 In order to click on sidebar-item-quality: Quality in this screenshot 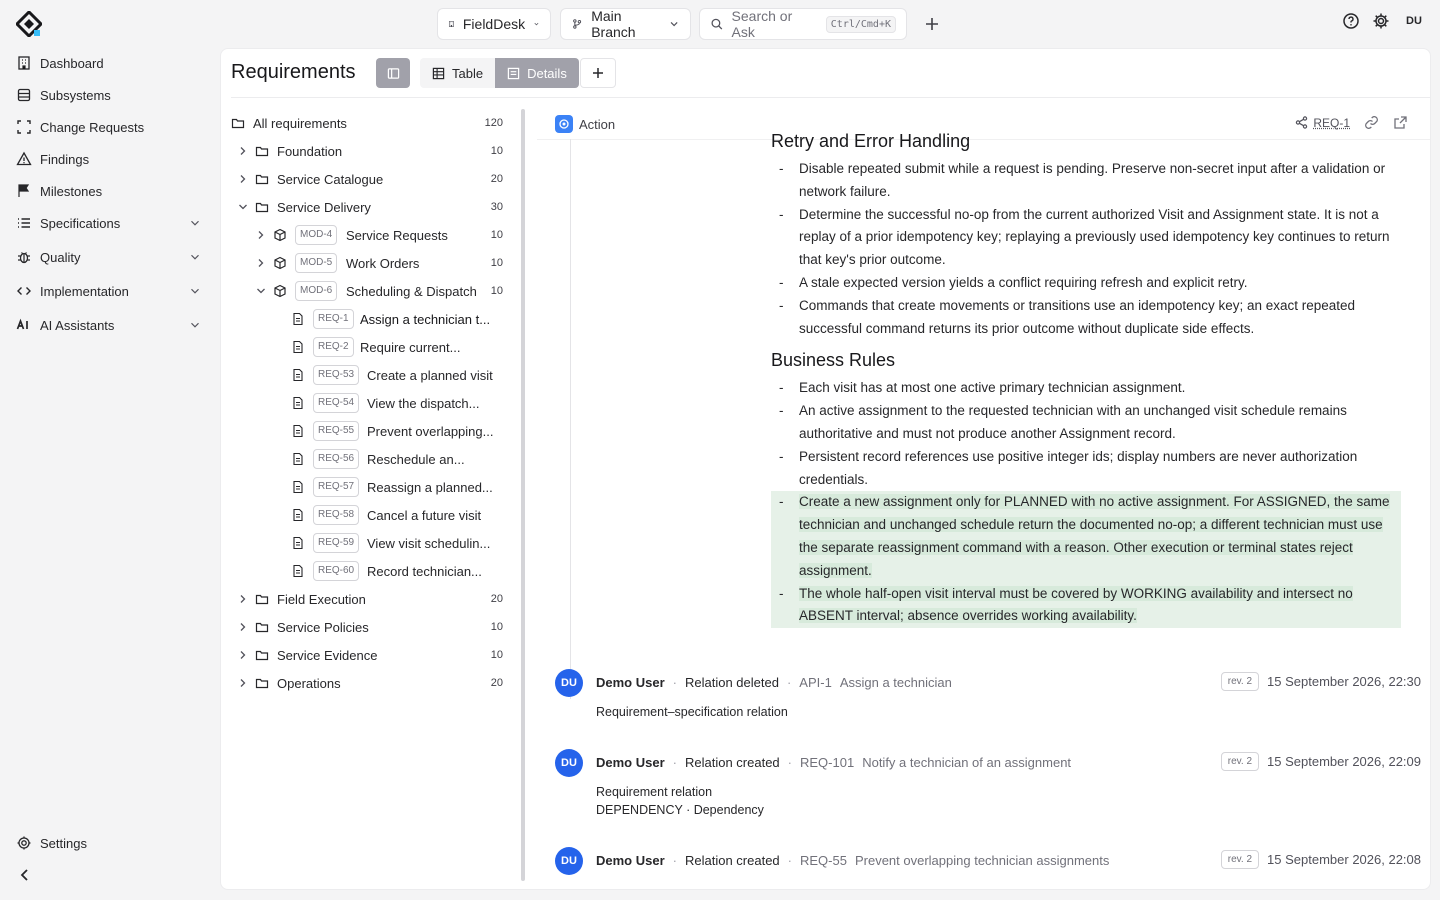, I will do `click(111, 257)`.